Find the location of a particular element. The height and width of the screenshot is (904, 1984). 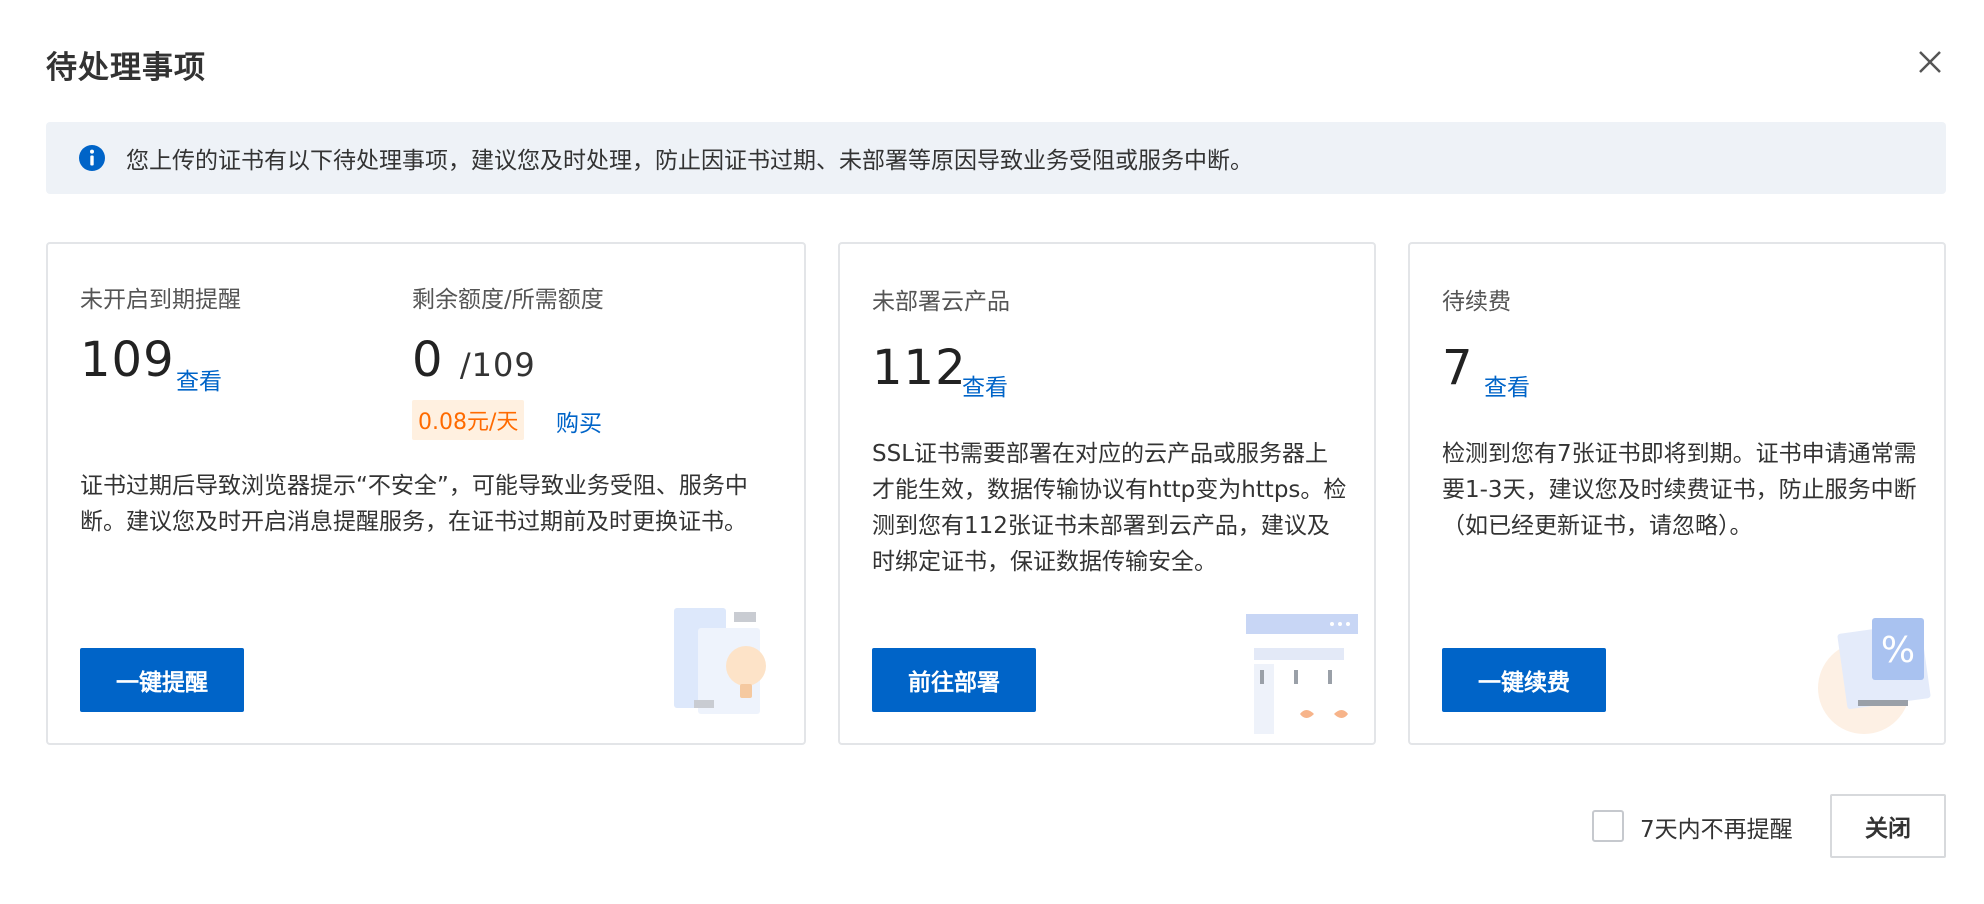

deploy-label: 未部署云产品 is located at coordinates (941, 302).